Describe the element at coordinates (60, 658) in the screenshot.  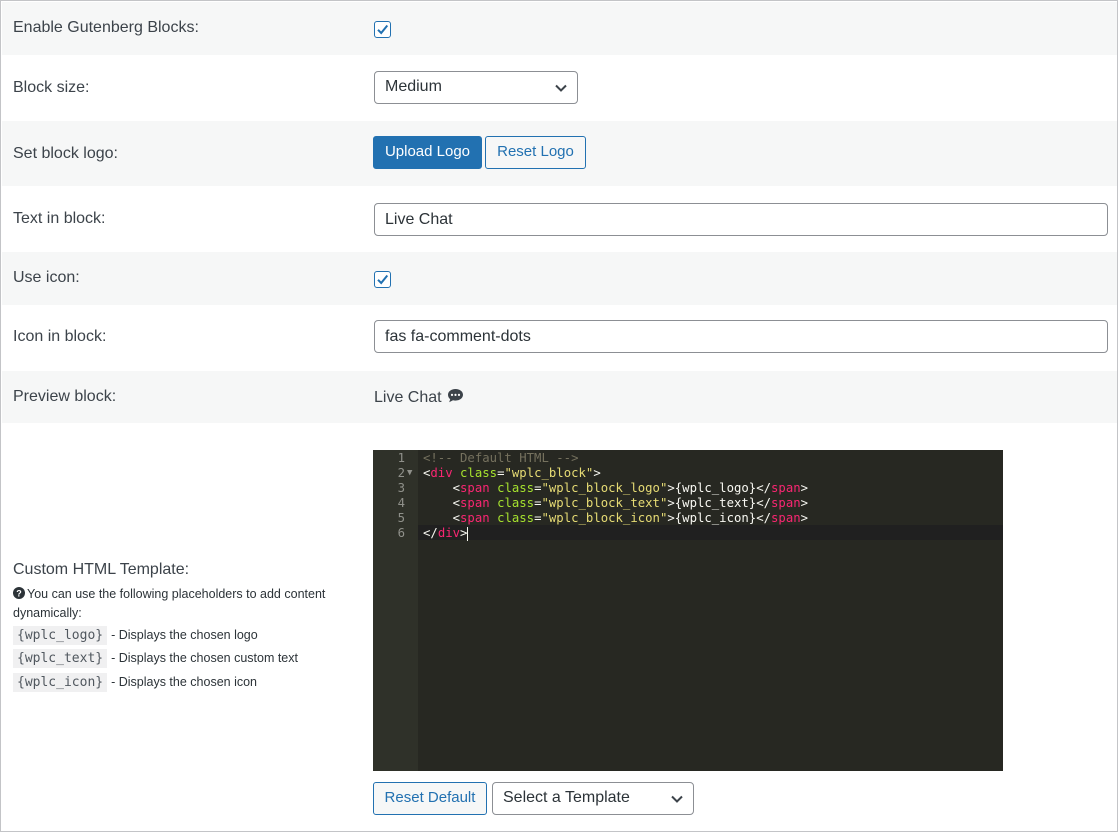
I see `placeholder-code: {wplc_text}` at that location.